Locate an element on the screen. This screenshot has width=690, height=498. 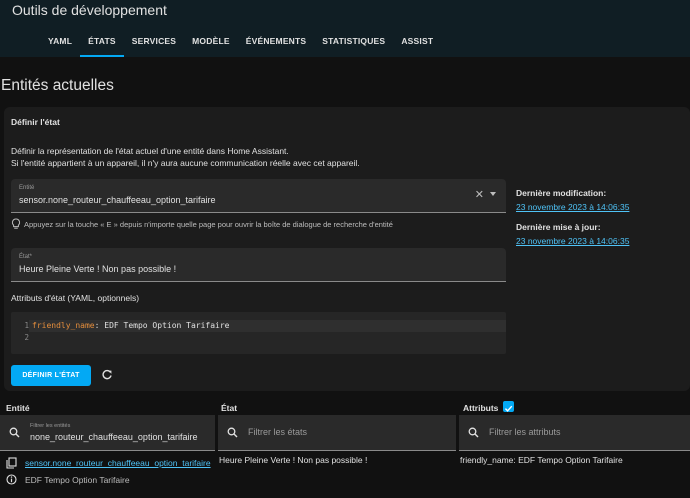
tab-states: ÉTATS is located at coordinates (102, 43).